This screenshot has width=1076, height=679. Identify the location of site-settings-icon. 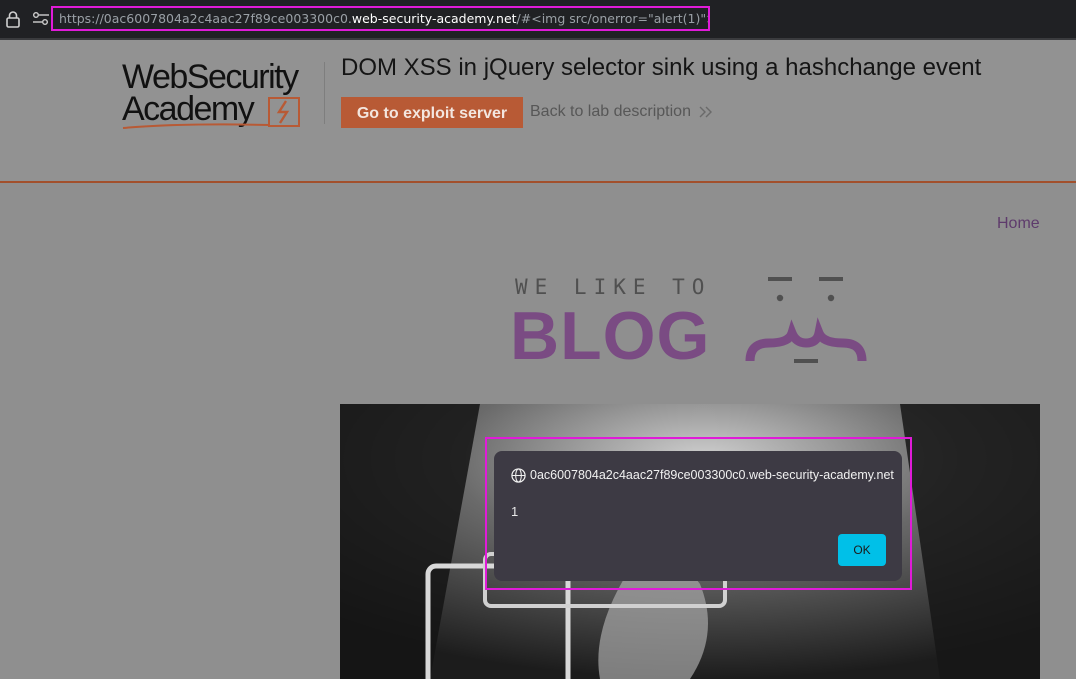
(41, 19).